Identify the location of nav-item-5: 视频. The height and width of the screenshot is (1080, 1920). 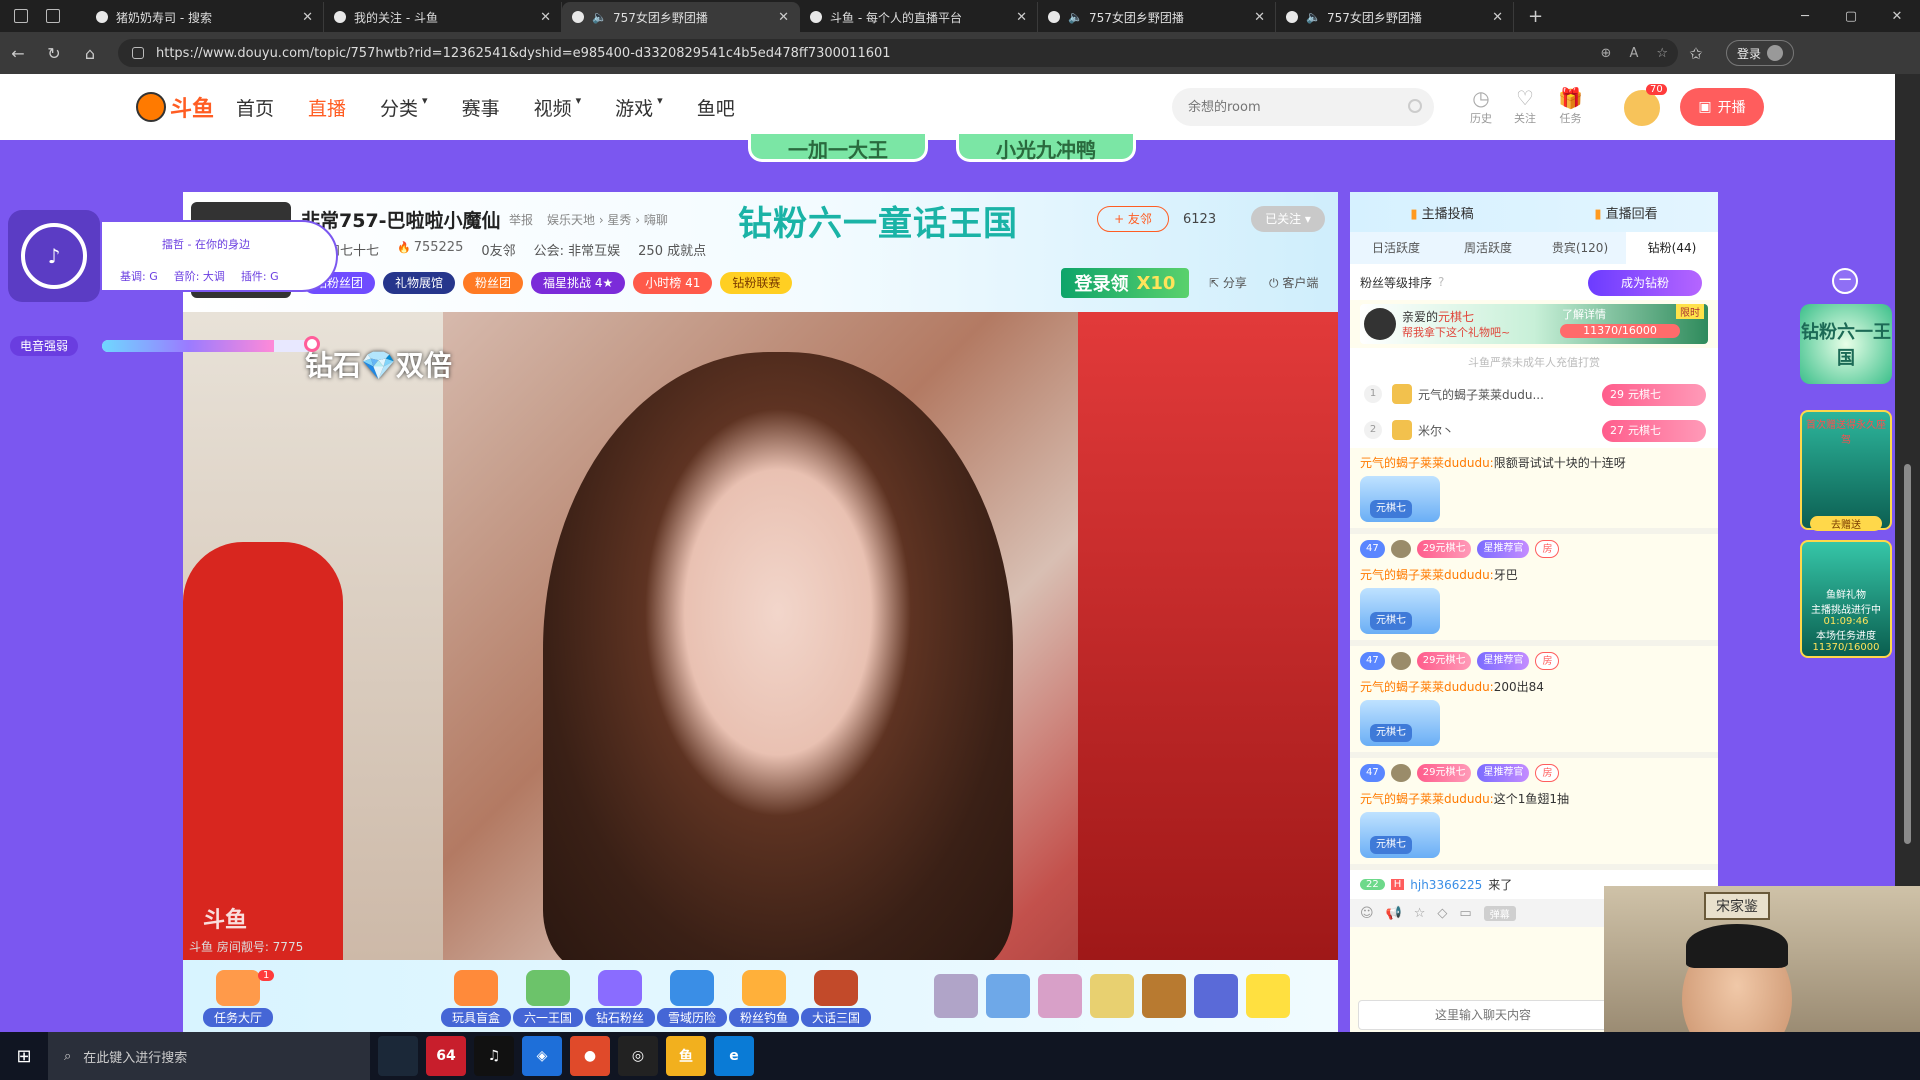
(553, 107).